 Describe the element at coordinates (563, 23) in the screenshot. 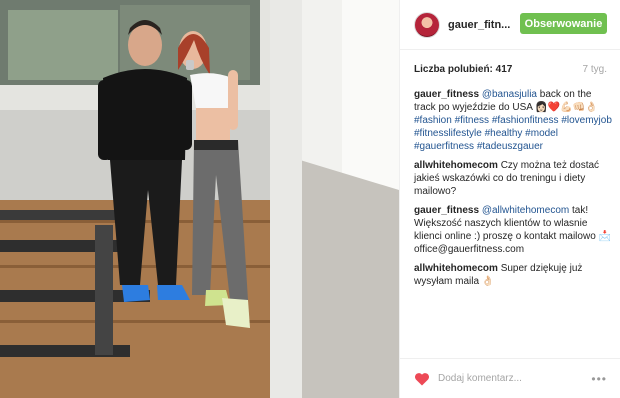

I see `follow-button: Obserwowanie` at that location.